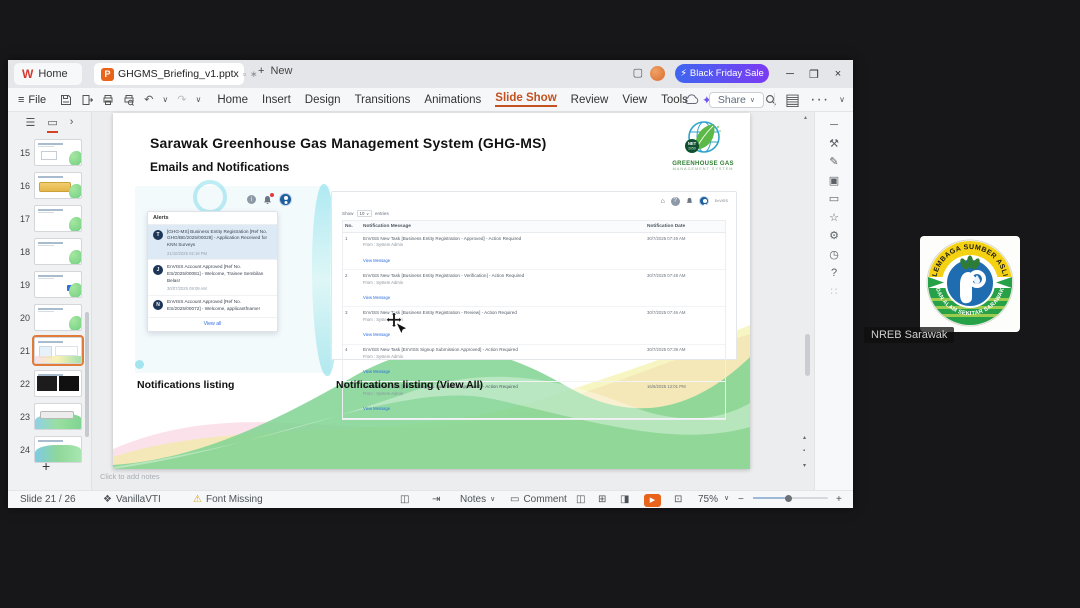 Image resolution: width=1080 pixels, height=608 pixels. What do you see at coordinates (228, 499) in the screenshot?
I see `font-missing-warning: ⚠ Font Missing` at bounding box center [228, 499].